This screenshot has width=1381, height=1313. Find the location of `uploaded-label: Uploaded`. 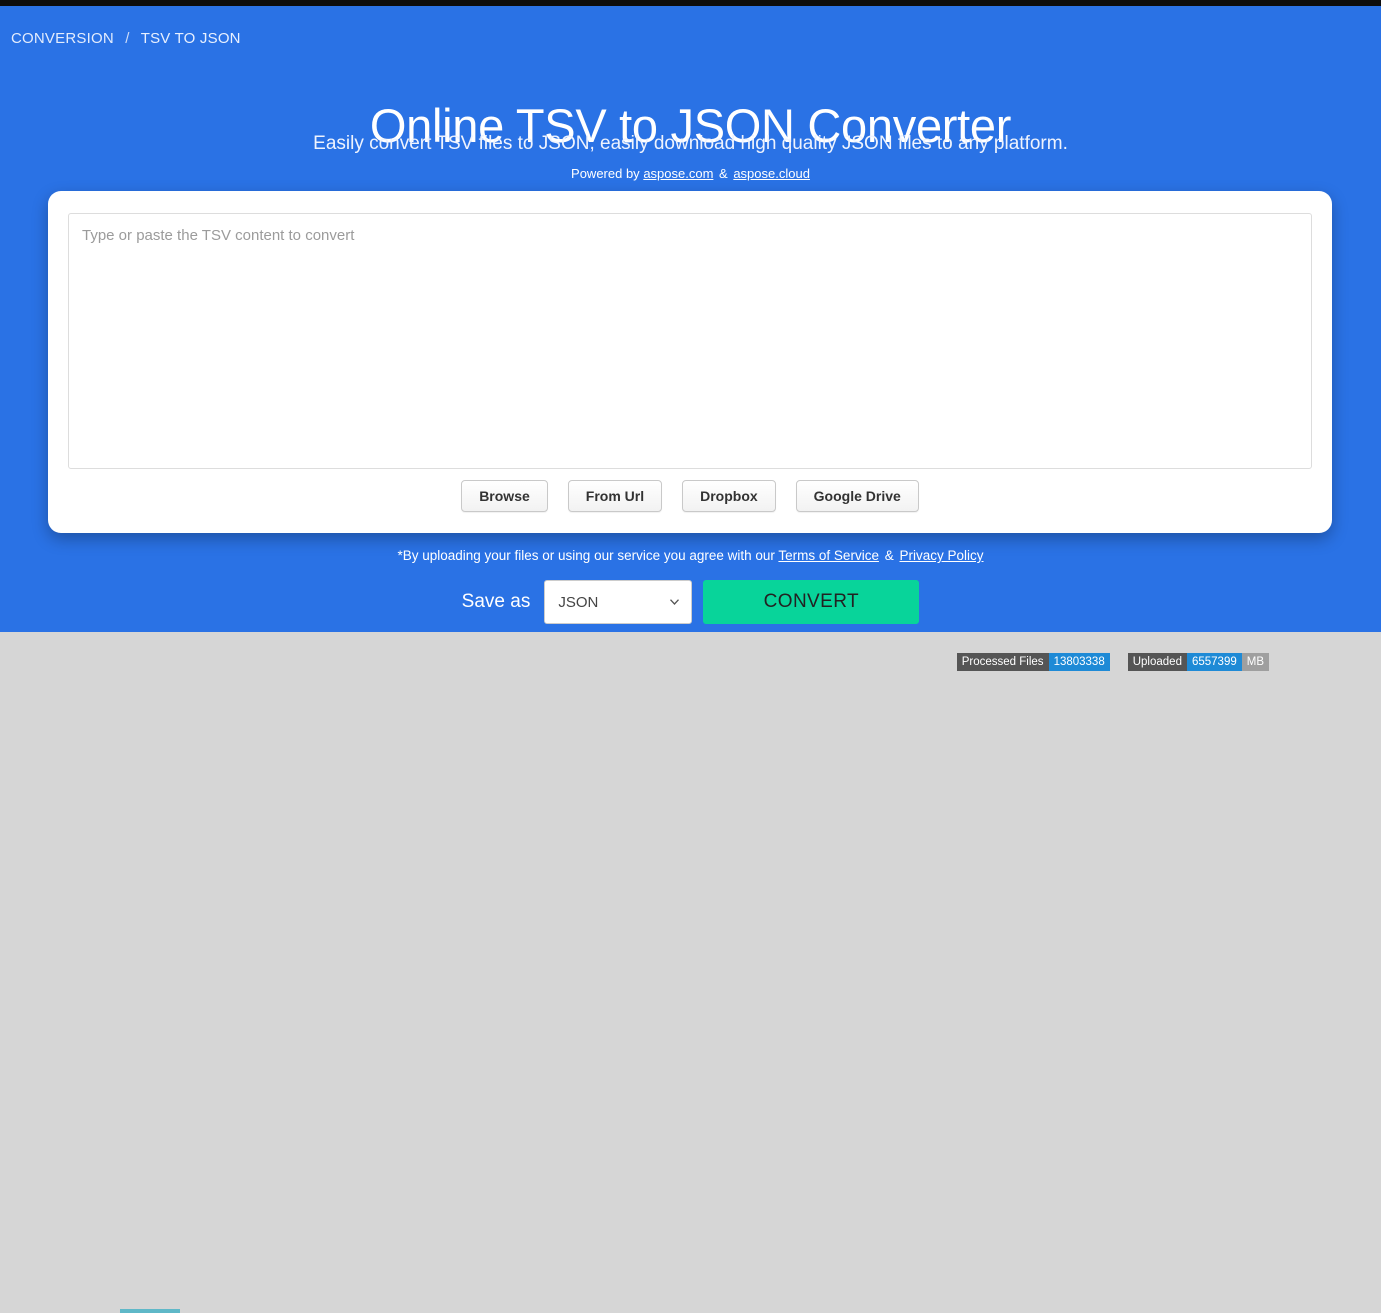

uploaded-label: Uploaded is located at coordinates (1157, 662).